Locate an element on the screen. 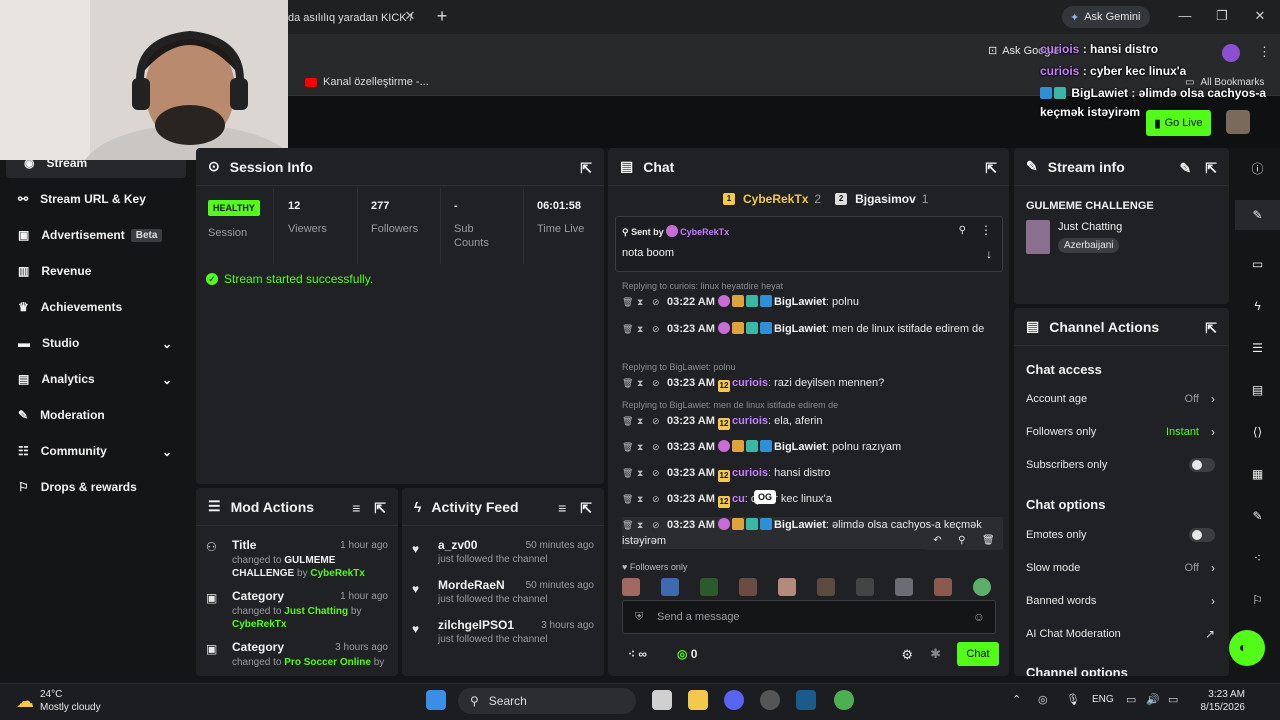 The height and width of the screenshot is (720, 1280). taskbar-search: ⚲ Search is located at coordinates (547, 701).